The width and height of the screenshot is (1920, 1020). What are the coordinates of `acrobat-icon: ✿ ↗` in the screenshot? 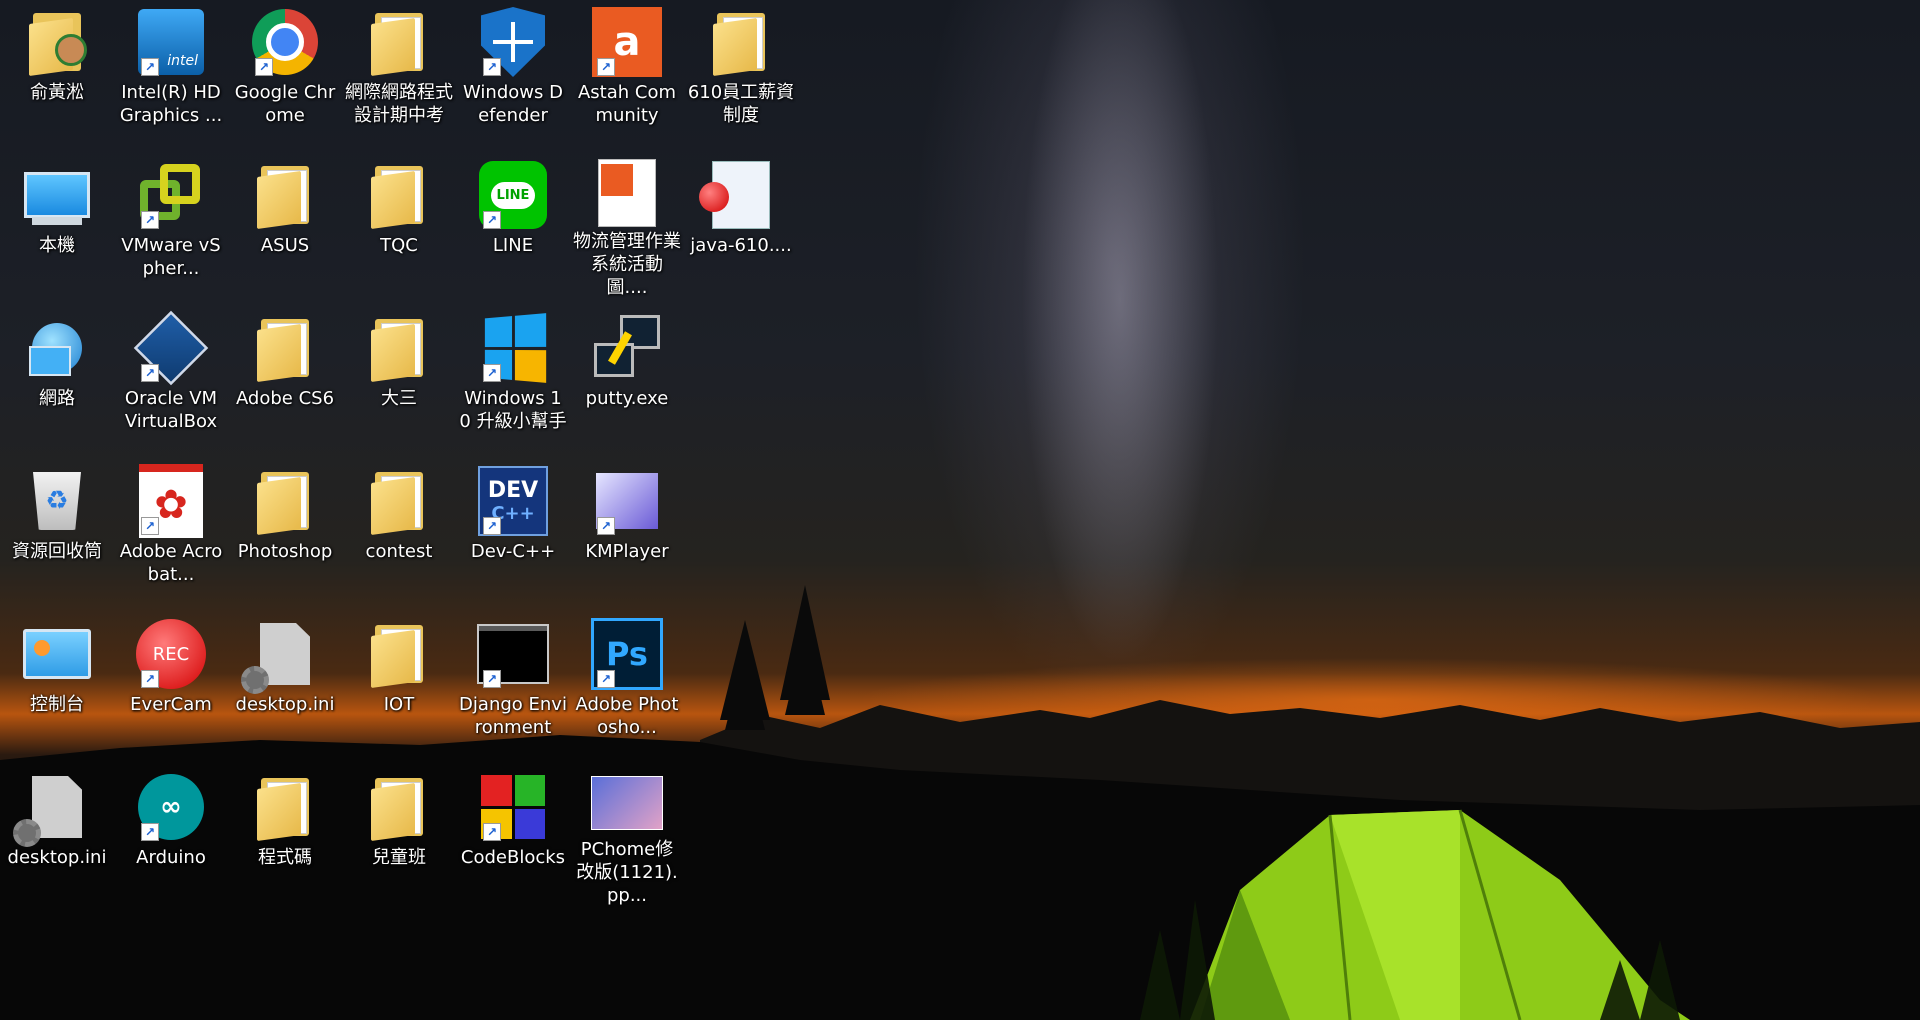 It's located at (171, 501).